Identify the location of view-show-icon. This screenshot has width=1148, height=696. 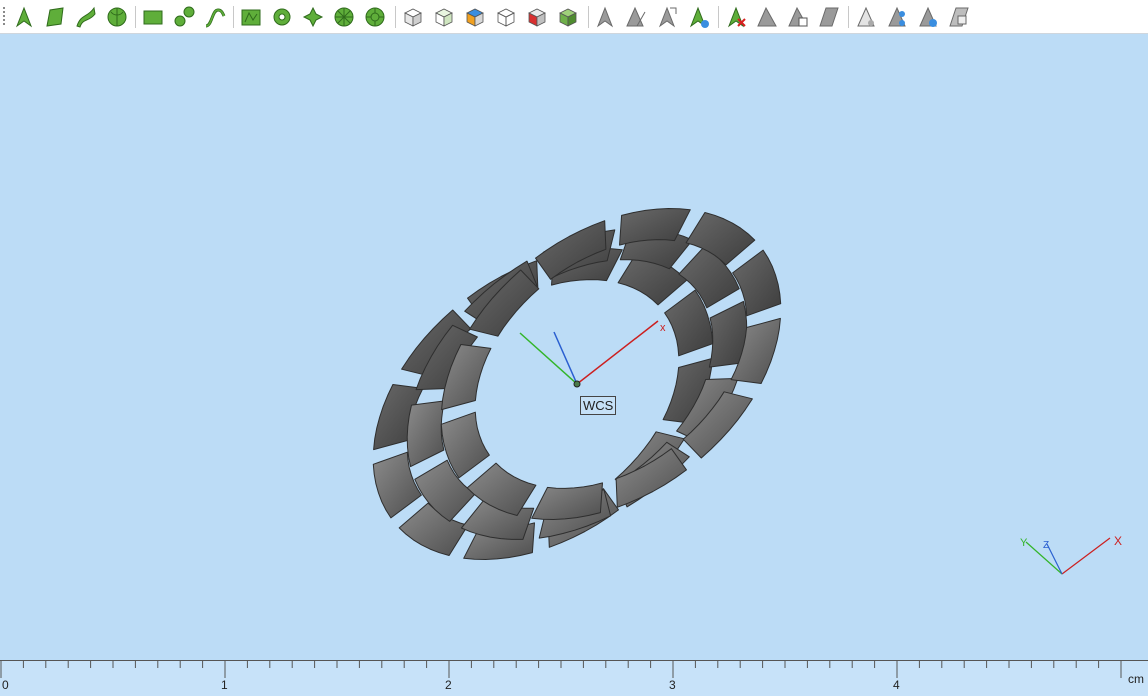
(897, 16).